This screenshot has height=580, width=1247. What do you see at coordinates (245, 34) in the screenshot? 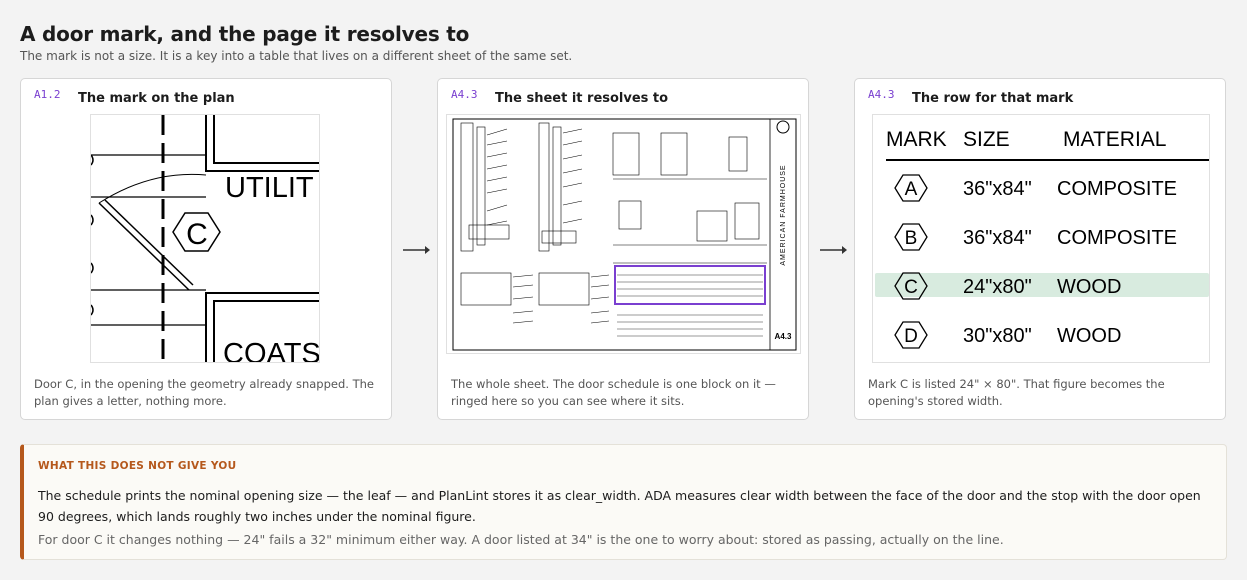
I see `page-title: A door mark, and the page it resolves to` at bounding box center [245, 34].